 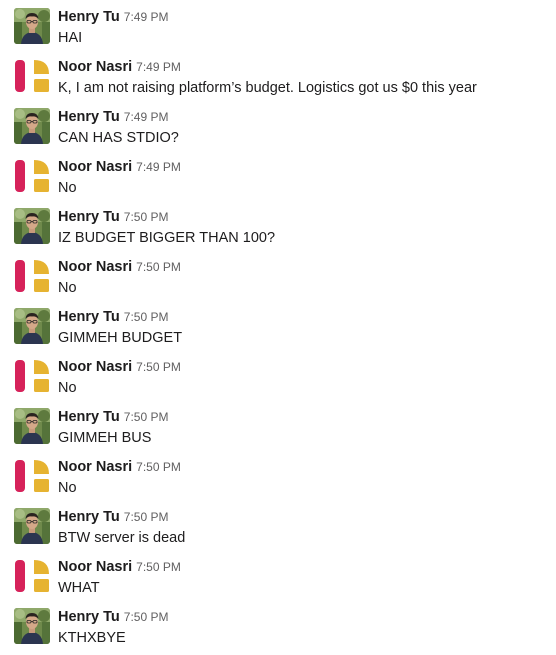 I want to click on message-item: Henry Tu 7:50 PM BTW server is dead, so click(x=278, y=525).